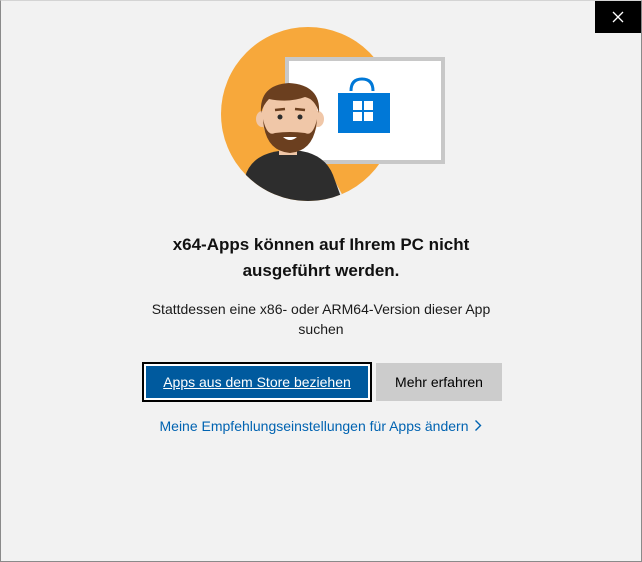 The image size is (642, 562). What do you see at coordinates (321, 270) in the screenshot?
I see `title-line-2: ausgeführt werden.` at bounding box center [321, 270].